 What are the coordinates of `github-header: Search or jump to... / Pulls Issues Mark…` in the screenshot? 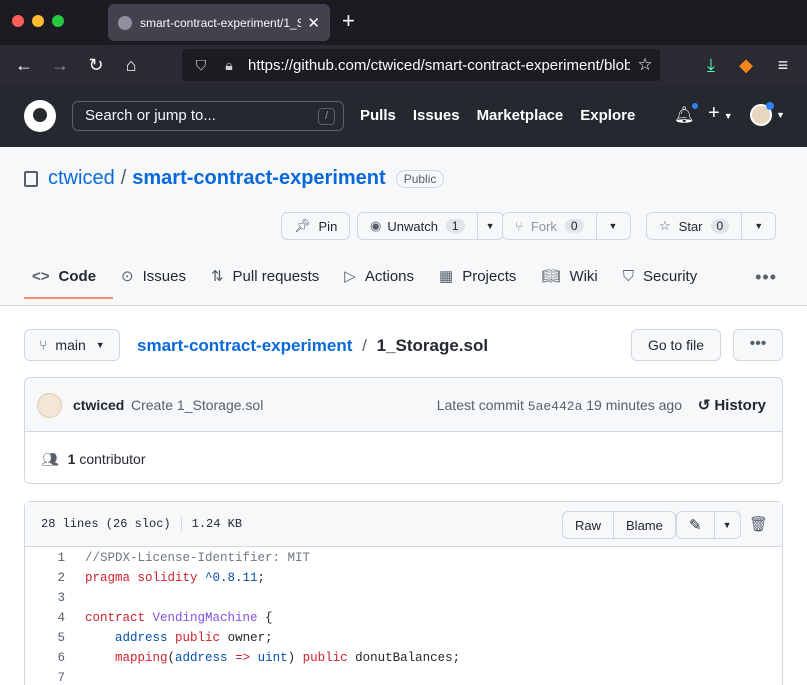 It's located at (403, 116).